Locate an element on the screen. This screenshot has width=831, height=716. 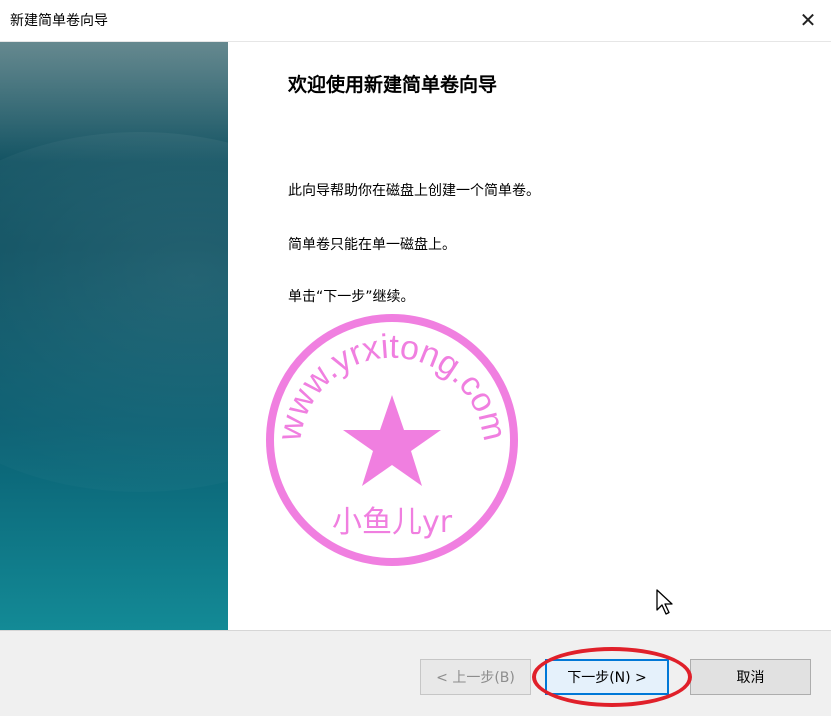
star-icon is located at coordinates (392, 440).